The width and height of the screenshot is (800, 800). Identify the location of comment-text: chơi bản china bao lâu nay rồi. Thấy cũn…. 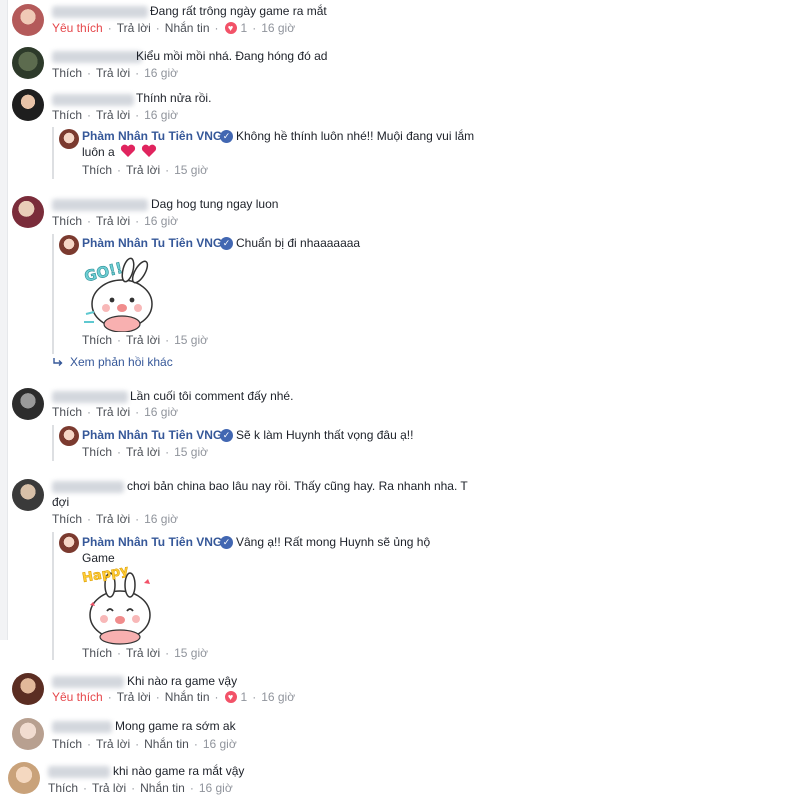
(260, 494).